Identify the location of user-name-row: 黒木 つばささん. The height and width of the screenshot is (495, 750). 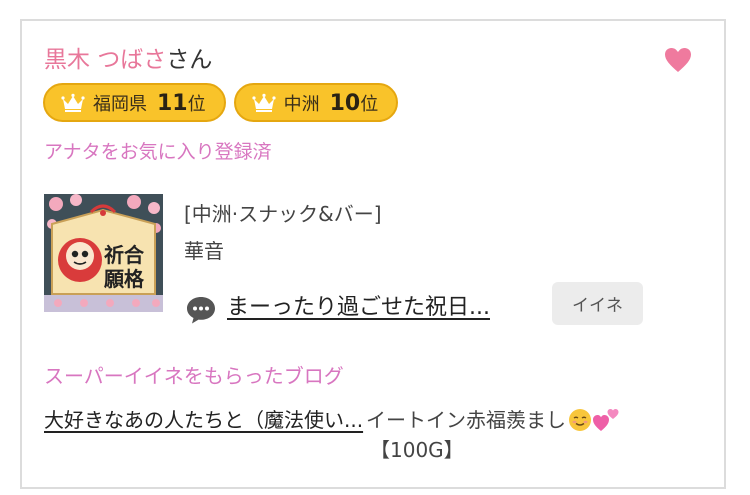
(128, 60).